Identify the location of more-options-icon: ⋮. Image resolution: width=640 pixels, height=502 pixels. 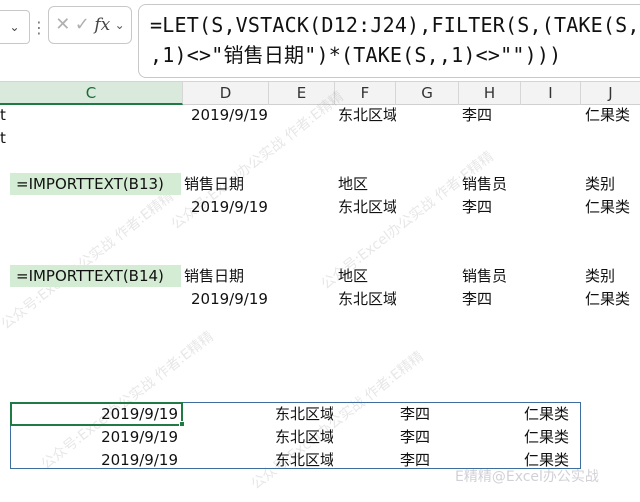
(39, 27).